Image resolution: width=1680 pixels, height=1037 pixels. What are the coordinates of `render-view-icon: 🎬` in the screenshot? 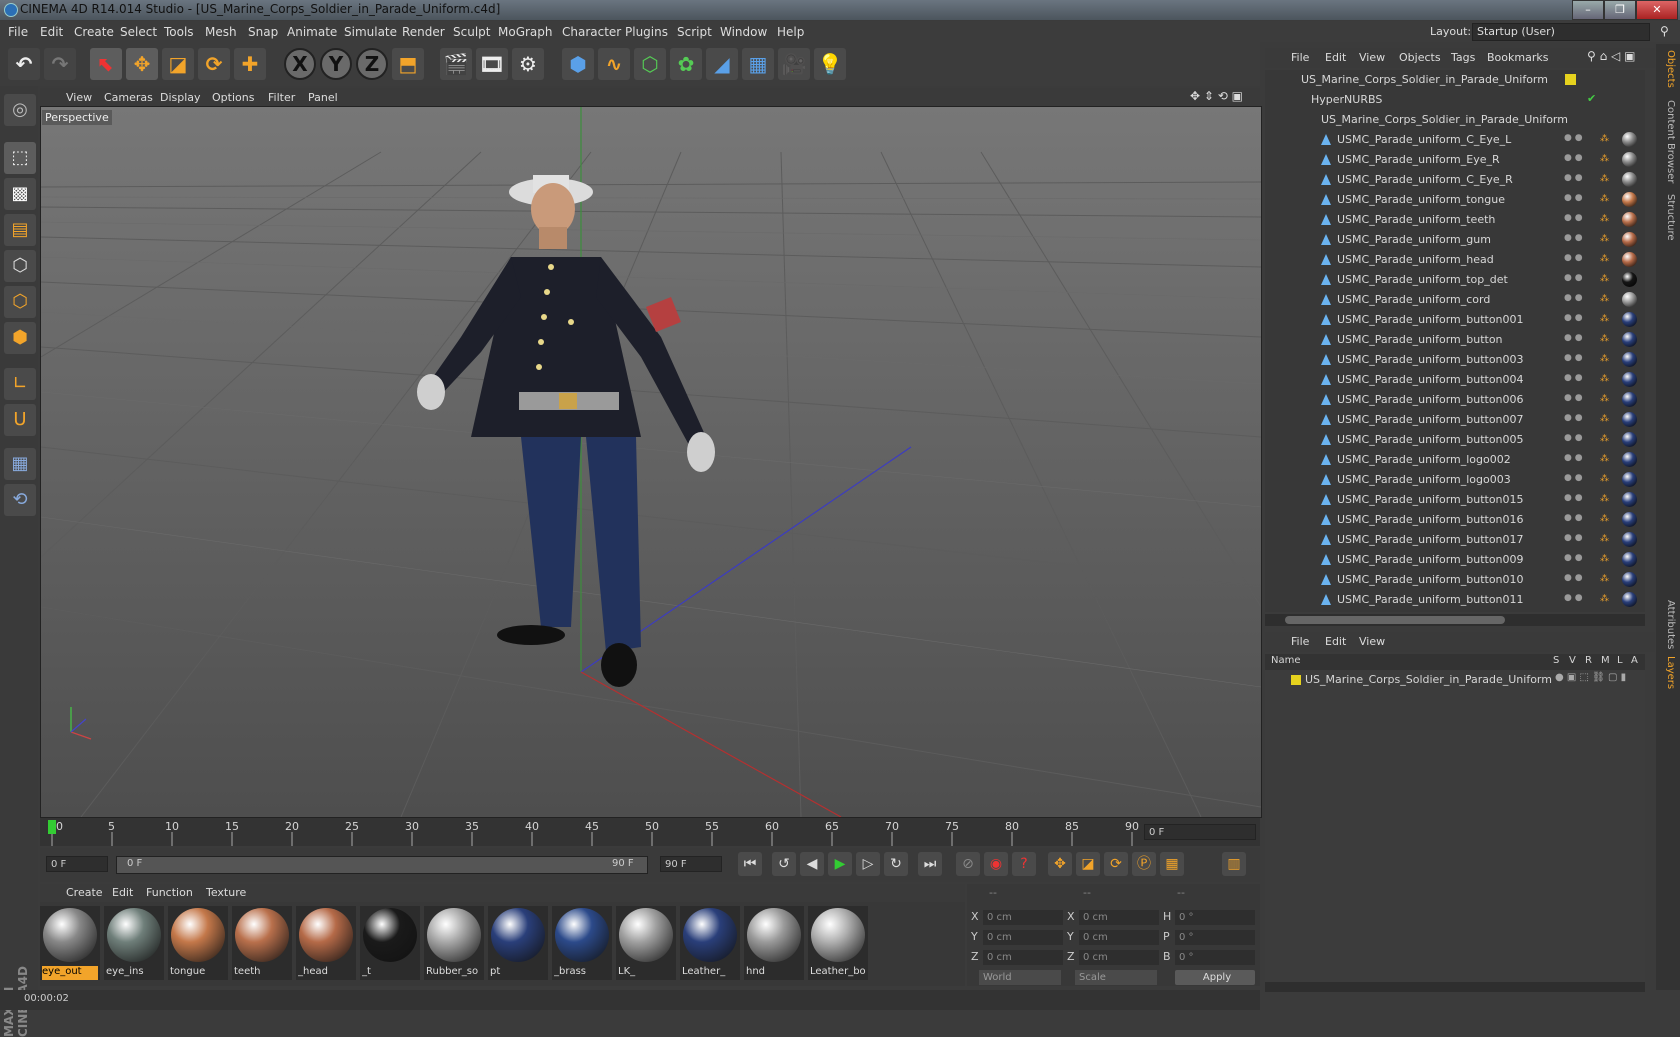 It's located at (456, 64).